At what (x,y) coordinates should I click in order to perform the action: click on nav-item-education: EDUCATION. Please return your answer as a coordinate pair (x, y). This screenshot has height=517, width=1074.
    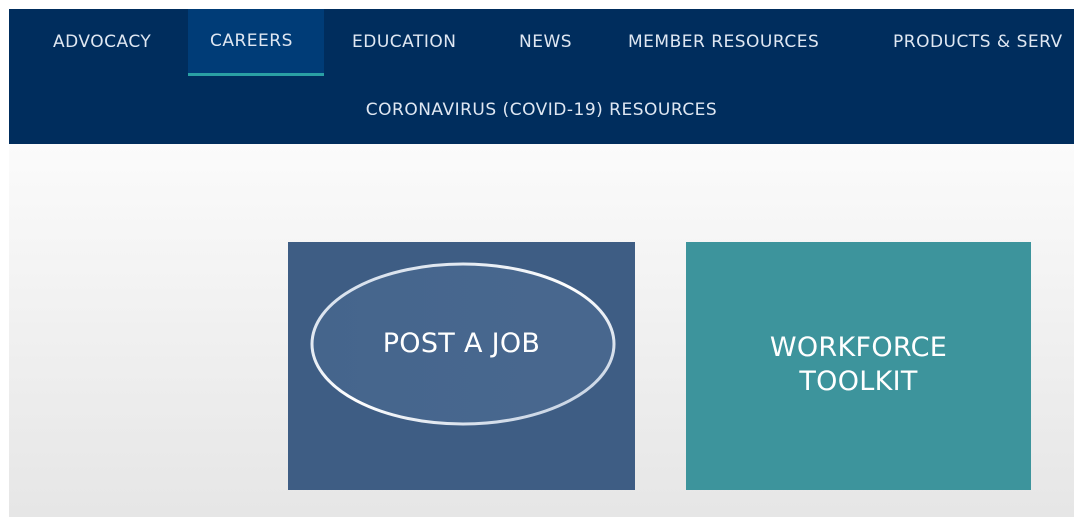
    Looking at the image, I should click on (404, 42).